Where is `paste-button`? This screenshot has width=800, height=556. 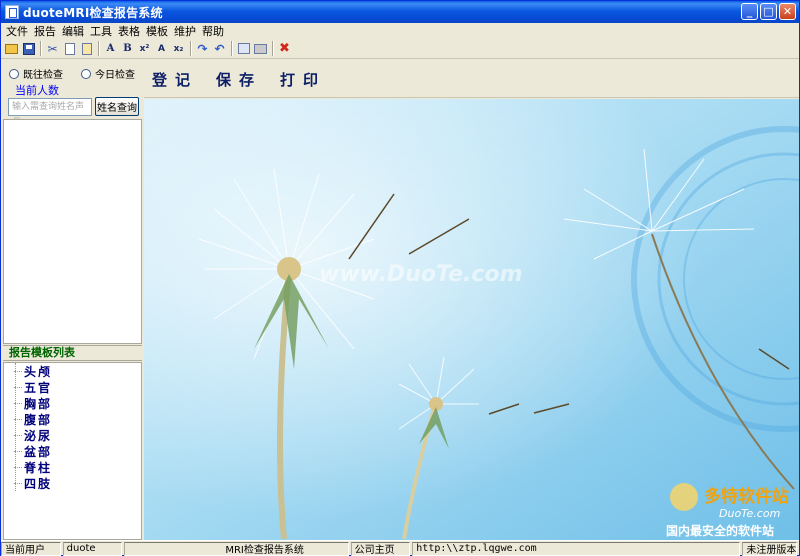 paste-button is located at coordinates (86, 48).